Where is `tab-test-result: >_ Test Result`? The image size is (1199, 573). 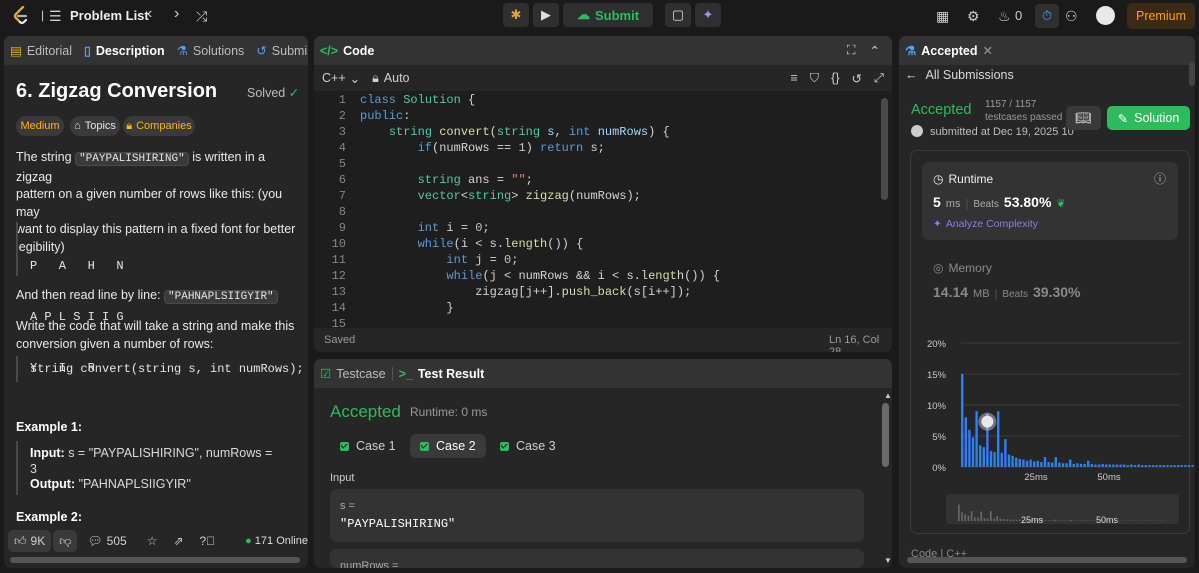 tab-test-result: >_ Test Result is located at coordinates (442, 374).